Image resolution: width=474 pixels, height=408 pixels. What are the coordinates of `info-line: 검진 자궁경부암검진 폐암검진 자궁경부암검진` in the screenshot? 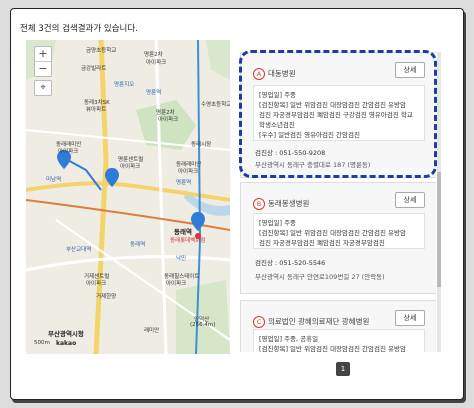 It's located at (322, 243).